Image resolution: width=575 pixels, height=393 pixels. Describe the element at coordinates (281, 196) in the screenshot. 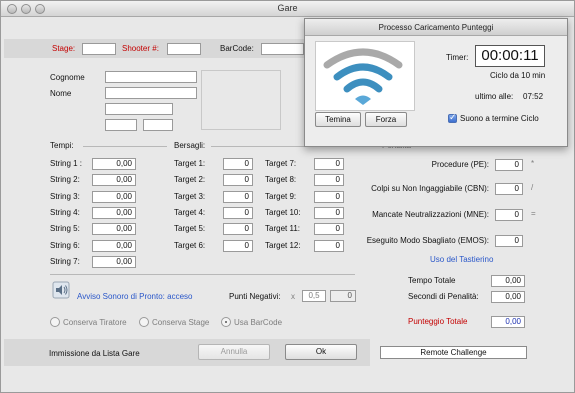

I see `target-label: Target 9:` at that location.